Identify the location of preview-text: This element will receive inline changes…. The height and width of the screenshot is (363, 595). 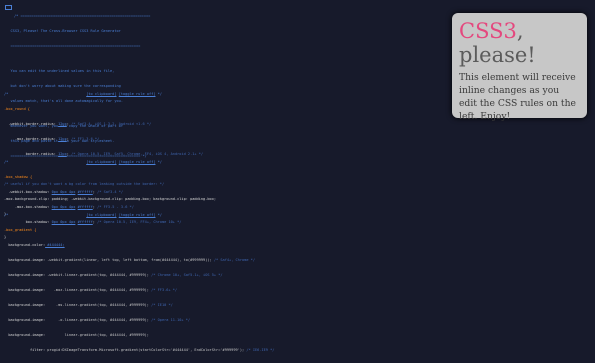
(517, 97).